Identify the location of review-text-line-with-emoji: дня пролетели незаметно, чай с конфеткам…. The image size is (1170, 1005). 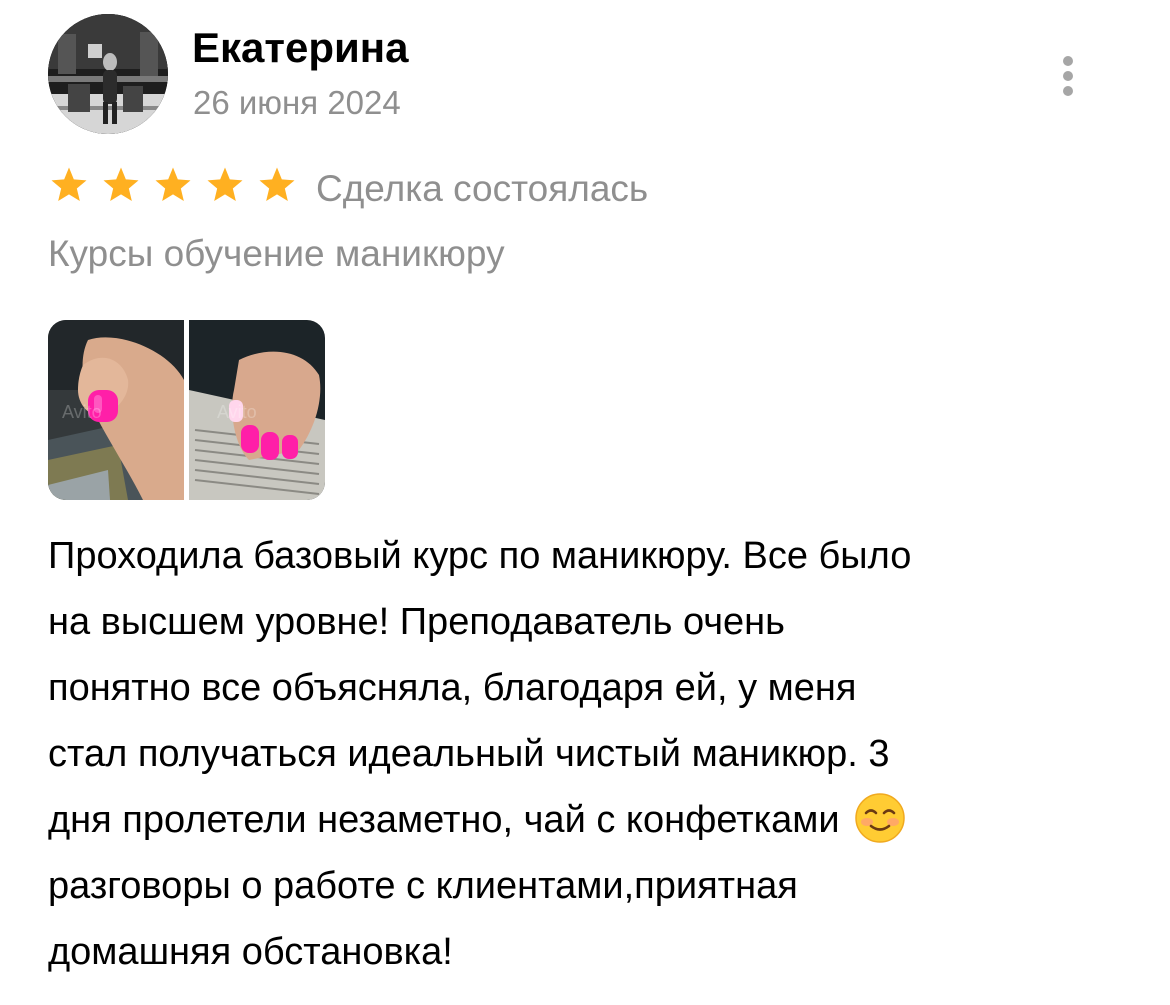
(588, 820).